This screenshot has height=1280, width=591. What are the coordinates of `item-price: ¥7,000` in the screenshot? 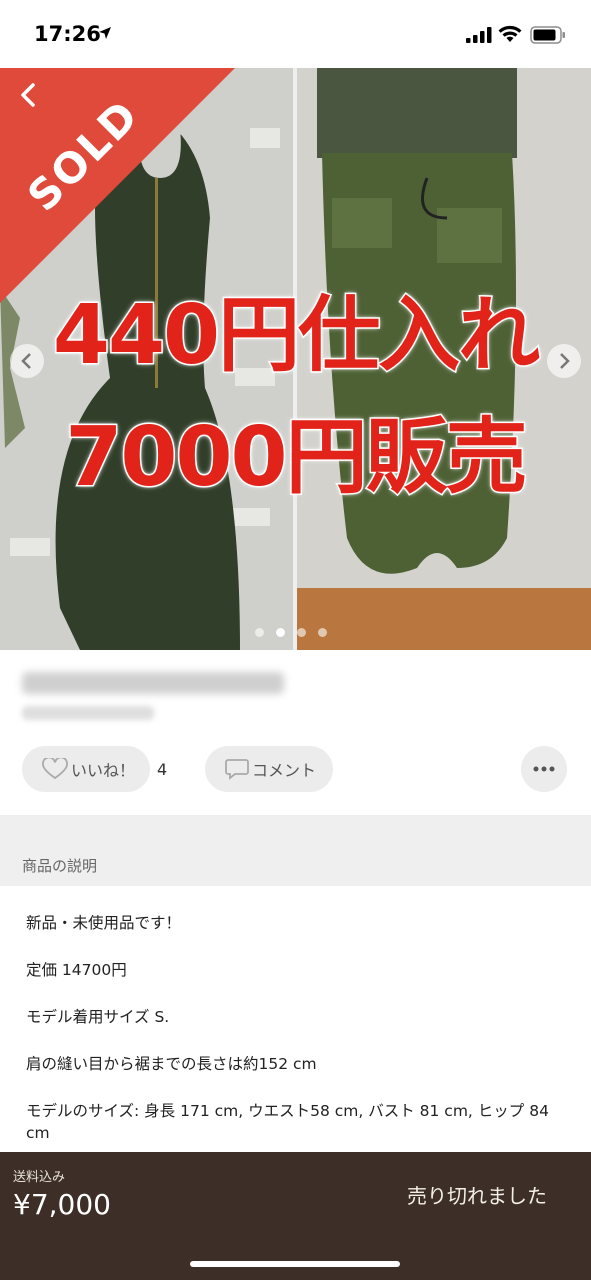 It's located at (62, 1204).